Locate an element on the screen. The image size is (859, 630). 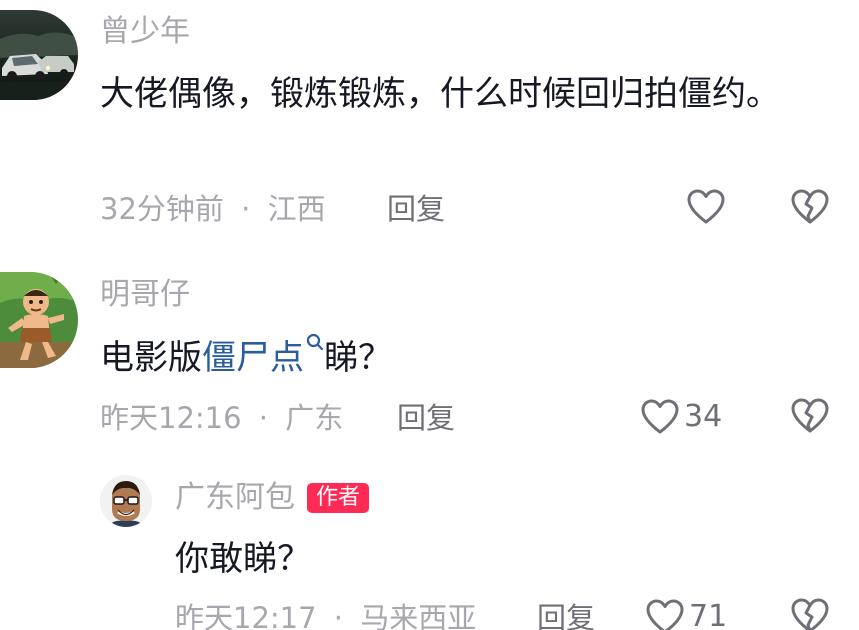
cartoon-man-glasses-avatar is located at coordinates (126, 501).